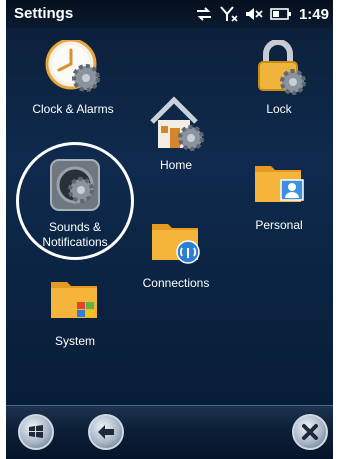  Describe the element at coordinates (313, 14) in the screenshot. I see `clock-time: 1:49` at that location.